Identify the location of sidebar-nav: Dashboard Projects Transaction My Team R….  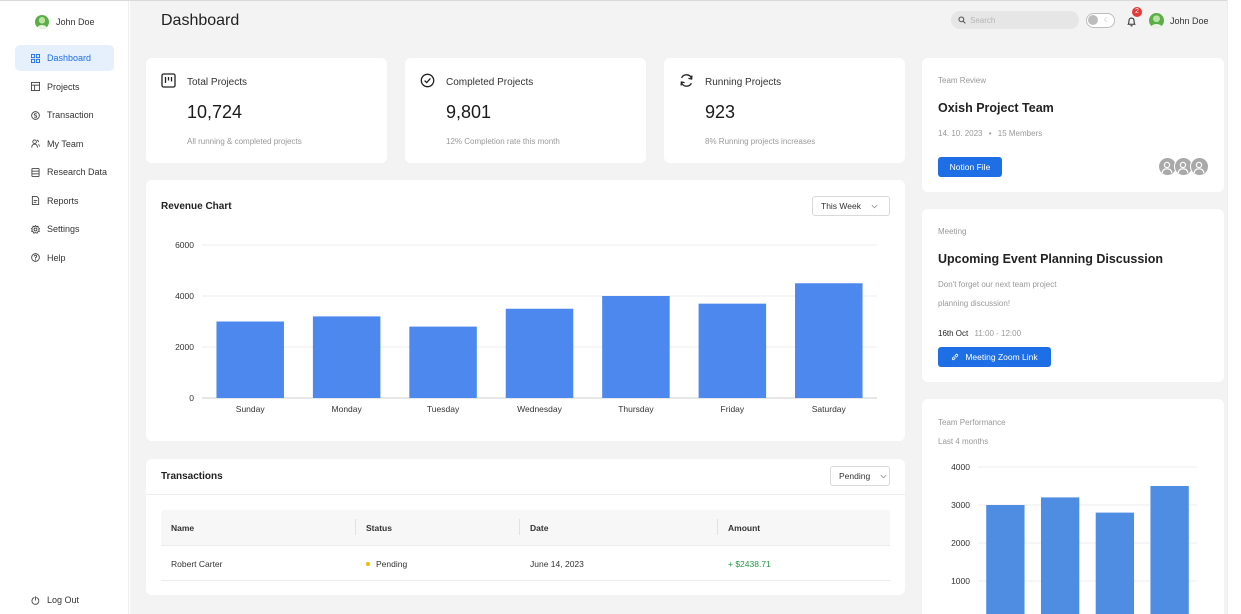
(64, 159).